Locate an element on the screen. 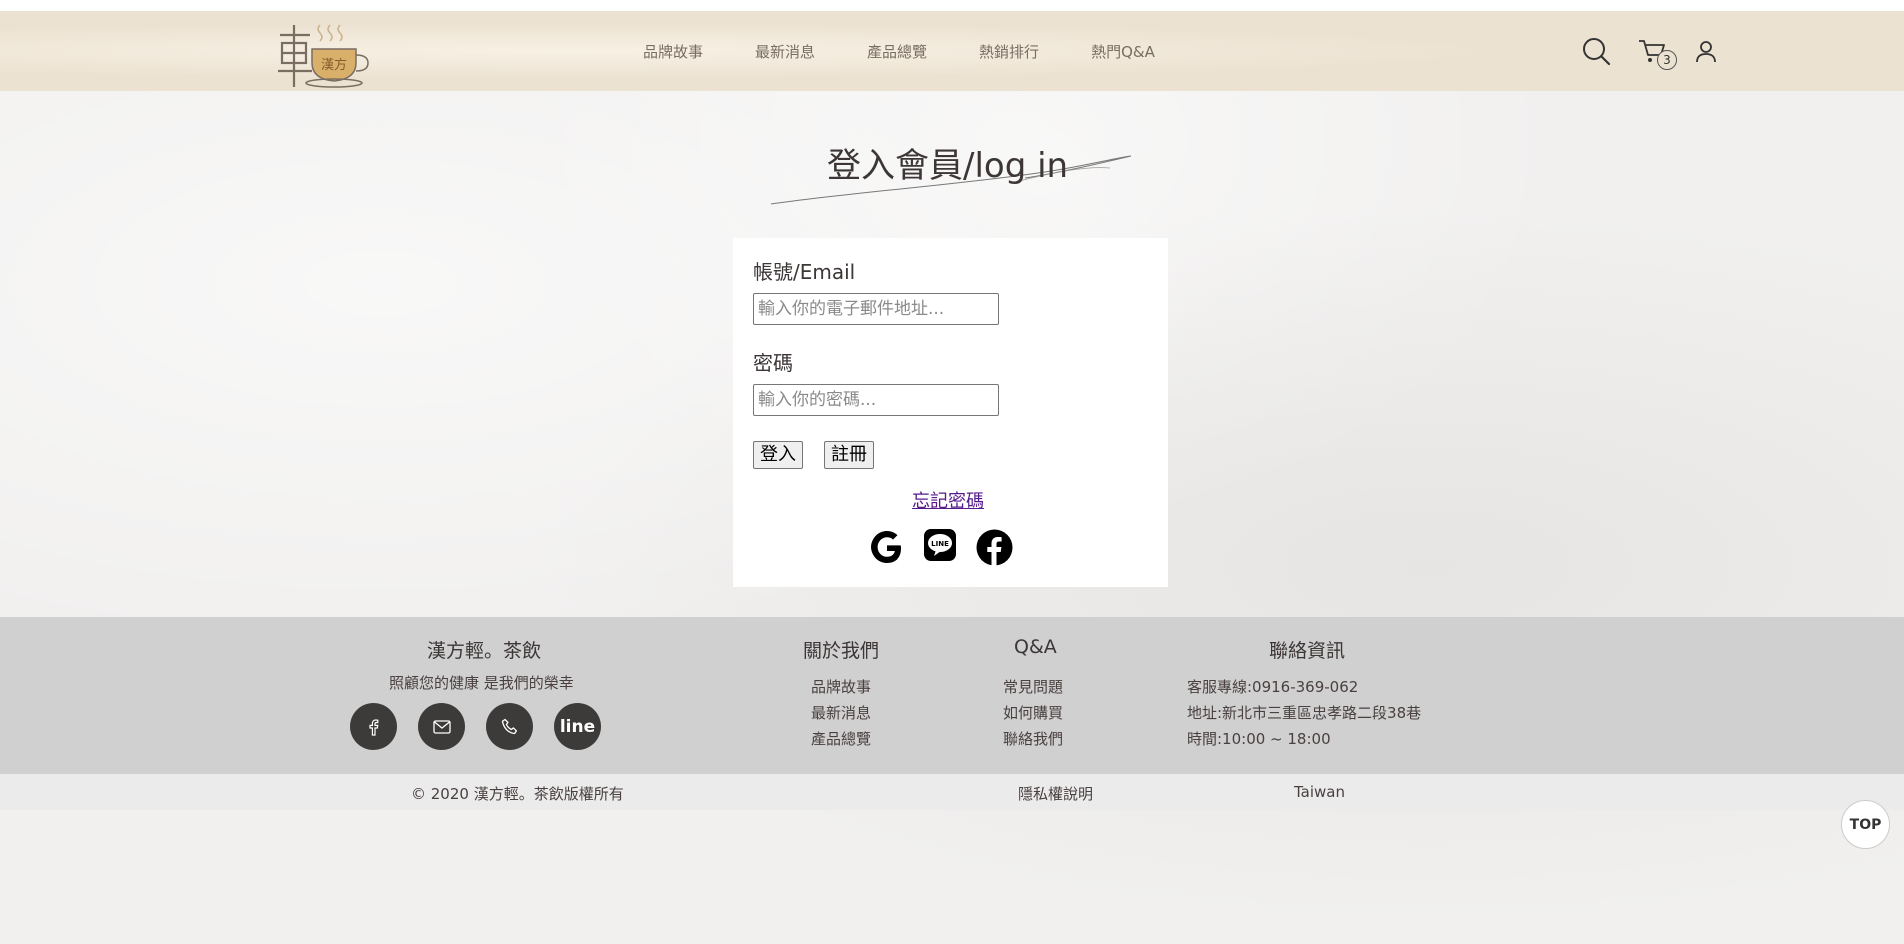 The width and height of the screenshot is (1904, 944). footer-contact-hours: 時間:10:00 ~ 18:00 is located at coordinates (1259, 739).